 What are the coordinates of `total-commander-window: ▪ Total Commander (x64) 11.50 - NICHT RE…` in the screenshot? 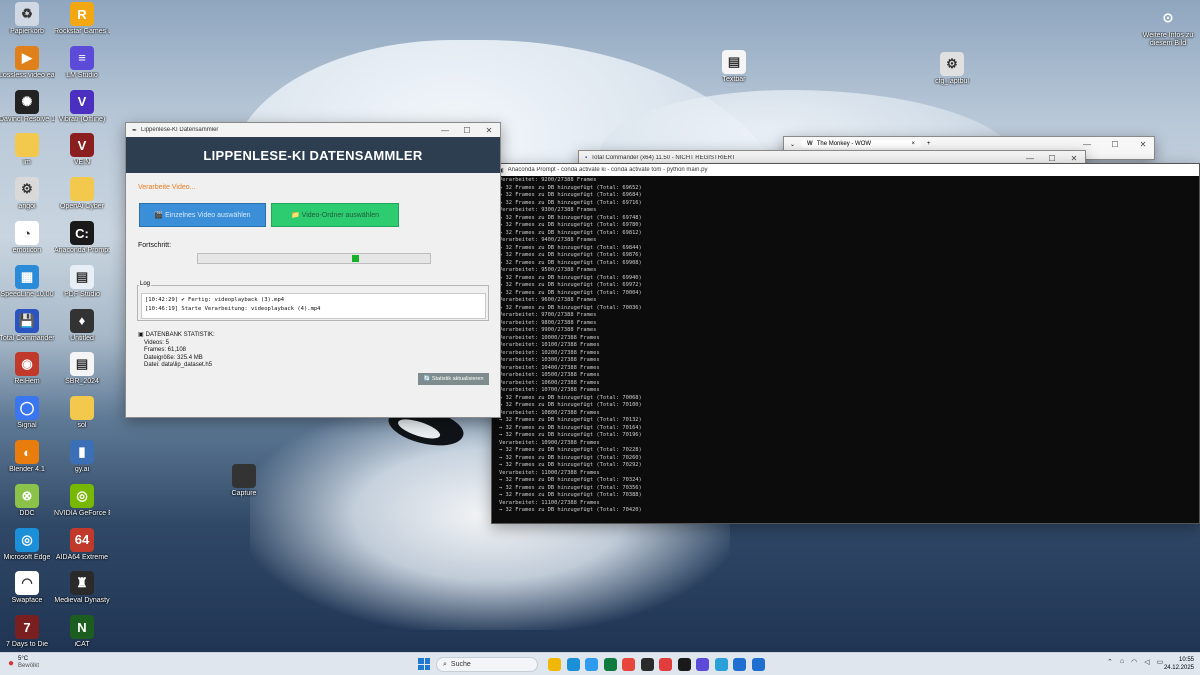 It's located at (832, 157).